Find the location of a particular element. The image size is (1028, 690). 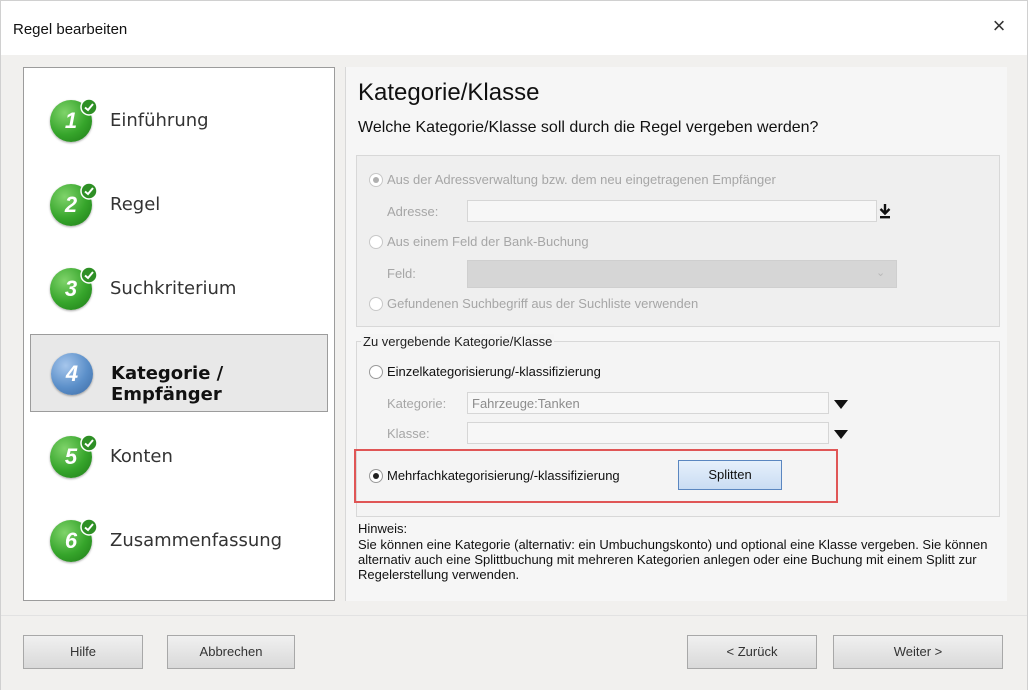

split-button: Splitten is located at coordinates (730, 475).